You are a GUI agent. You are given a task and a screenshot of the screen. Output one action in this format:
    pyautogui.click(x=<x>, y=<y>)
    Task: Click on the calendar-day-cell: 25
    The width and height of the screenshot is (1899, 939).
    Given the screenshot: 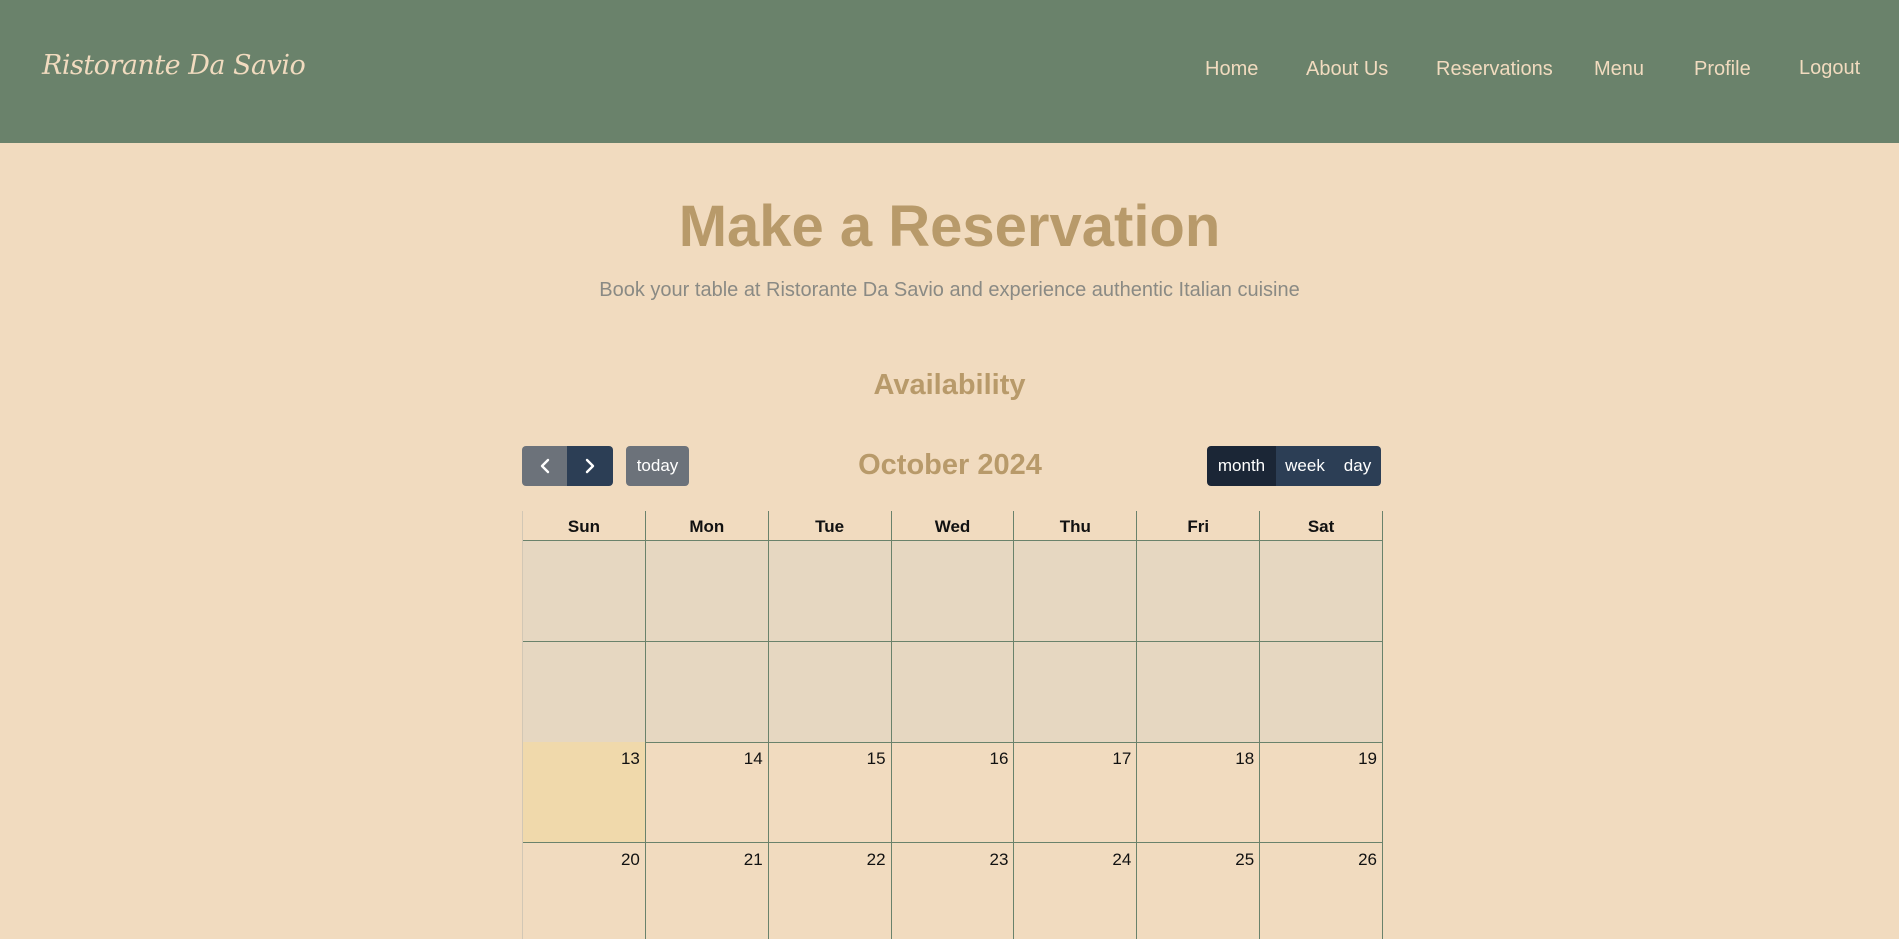 What is the action you would take?
    pyautogui.click(x=1199, y=891)
    